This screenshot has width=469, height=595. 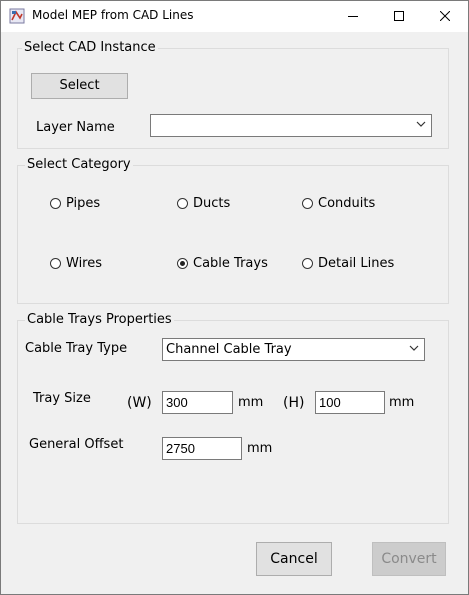 I want to click on title-bar: Model MEP from CAD Lines, so click(x=234, y=16).